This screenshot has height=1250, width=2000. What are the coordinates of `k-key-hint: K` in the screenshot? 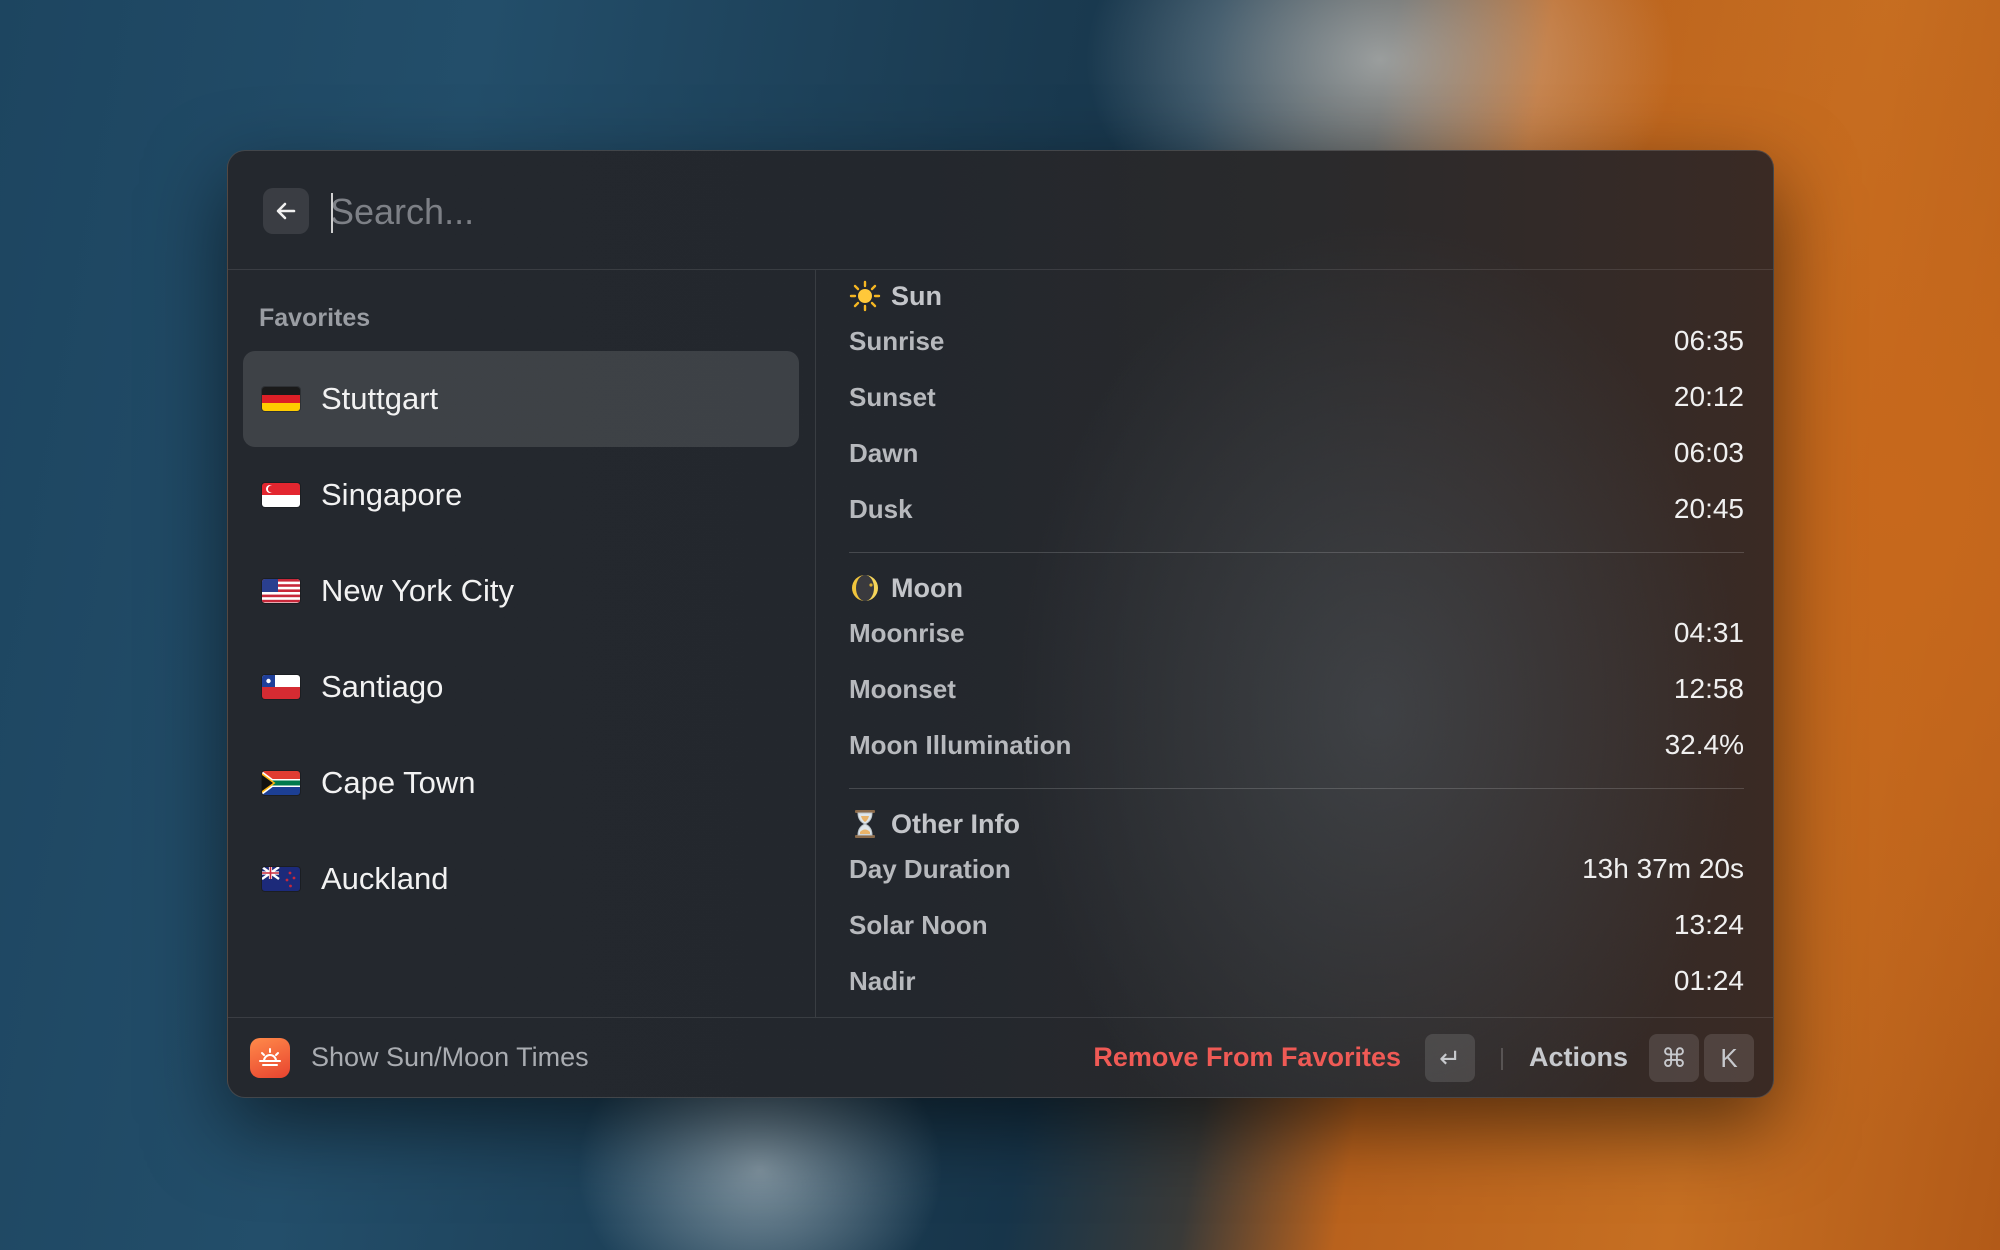 It's located at (1729, 1058).